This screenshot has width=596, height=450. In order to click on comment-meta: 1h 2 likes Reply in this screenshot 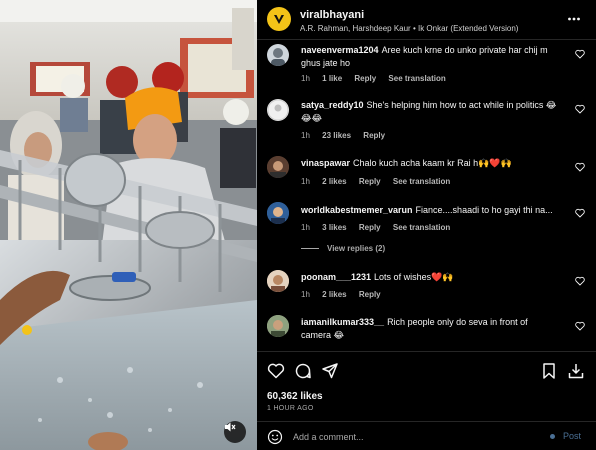, I will do `click(346, 294)`.